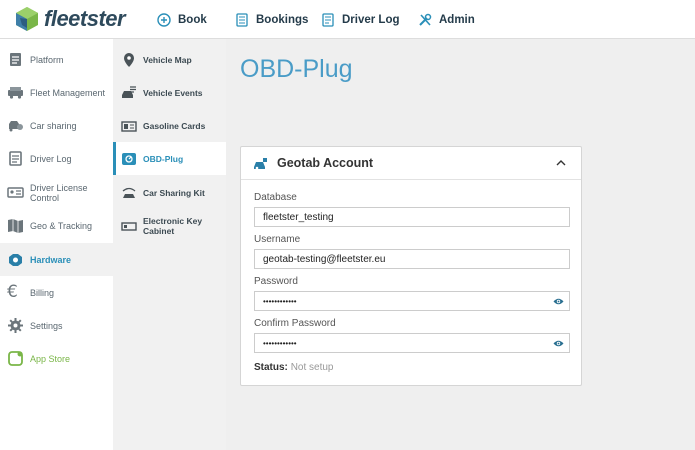  I want to click on sidebar-item-driver-license: Driver License Control, so click(56, 192).